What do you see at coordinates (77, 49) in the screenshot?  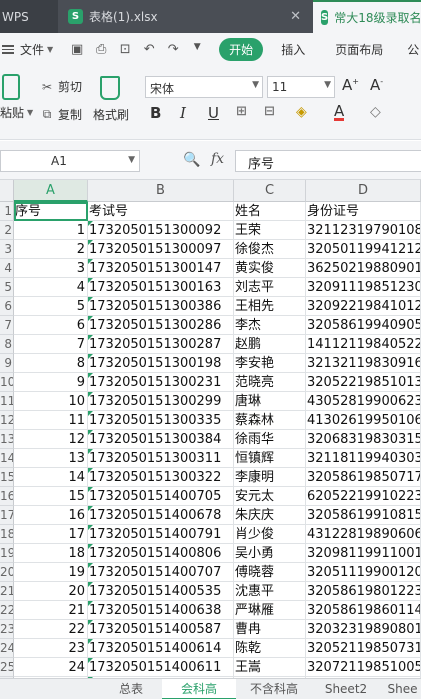 I see `save-icon: ▣` at bounding box center [77, 49].